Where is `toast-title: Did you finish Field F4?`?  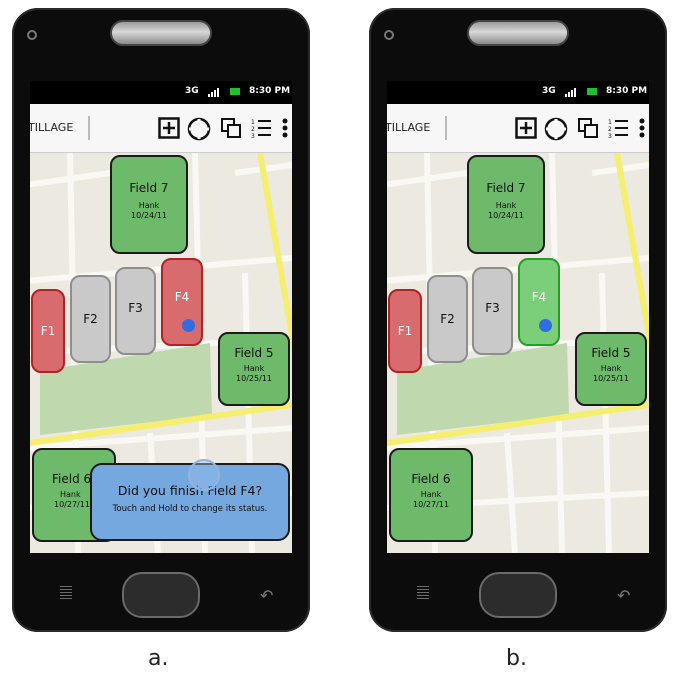 toast-title: Did you finish Field F4? is located at coordinates (190, 490).